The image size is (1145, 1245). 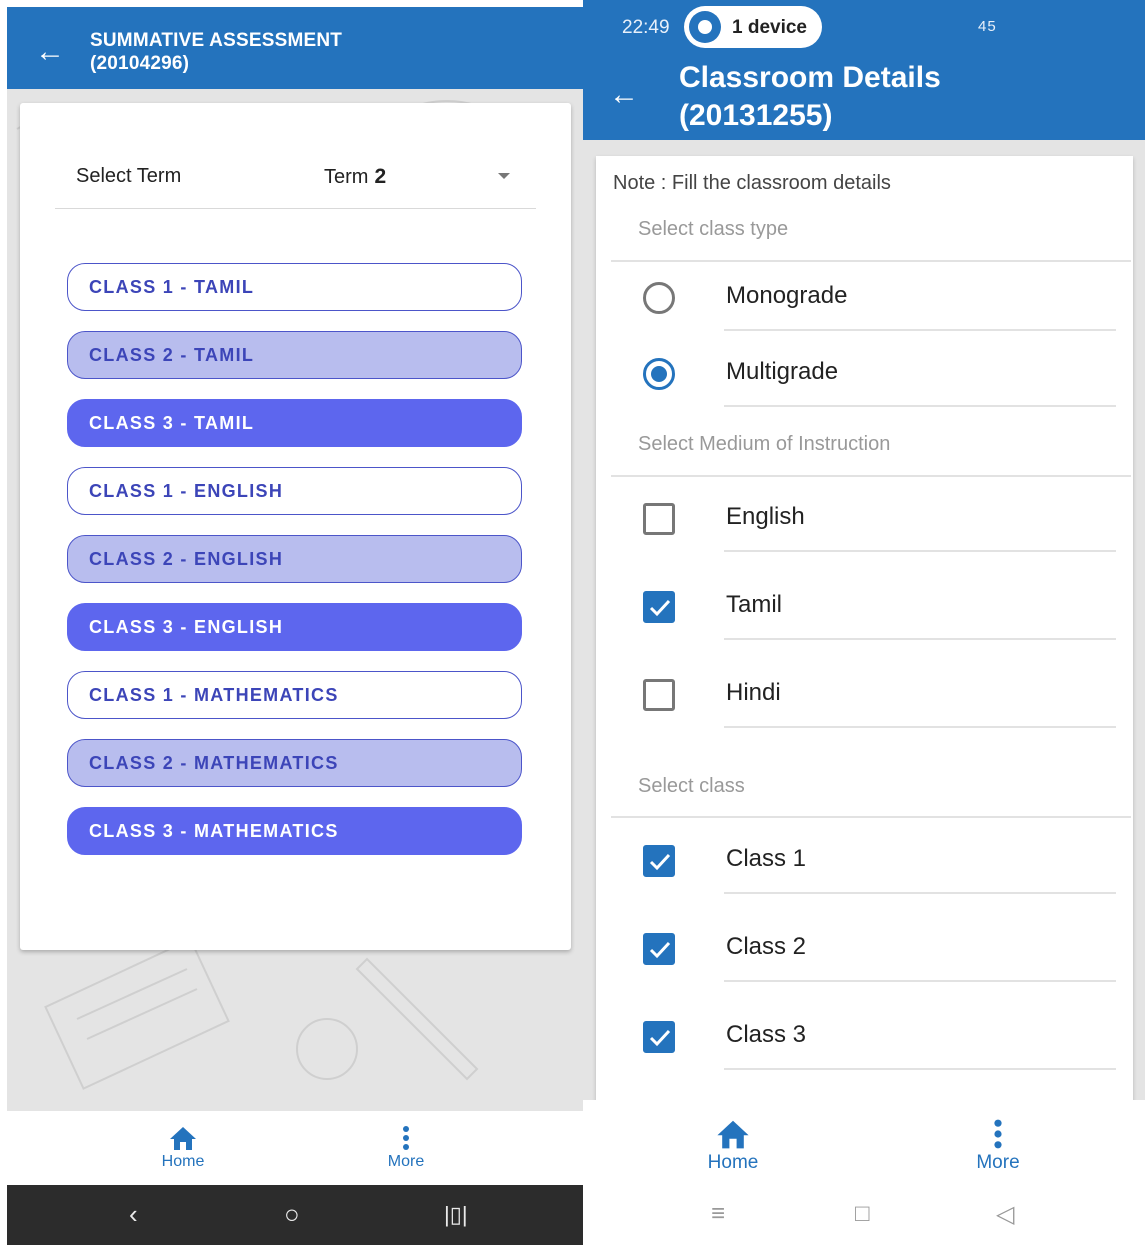 I want to click on dropdown-caret-icon, so click(x=504, y=176).